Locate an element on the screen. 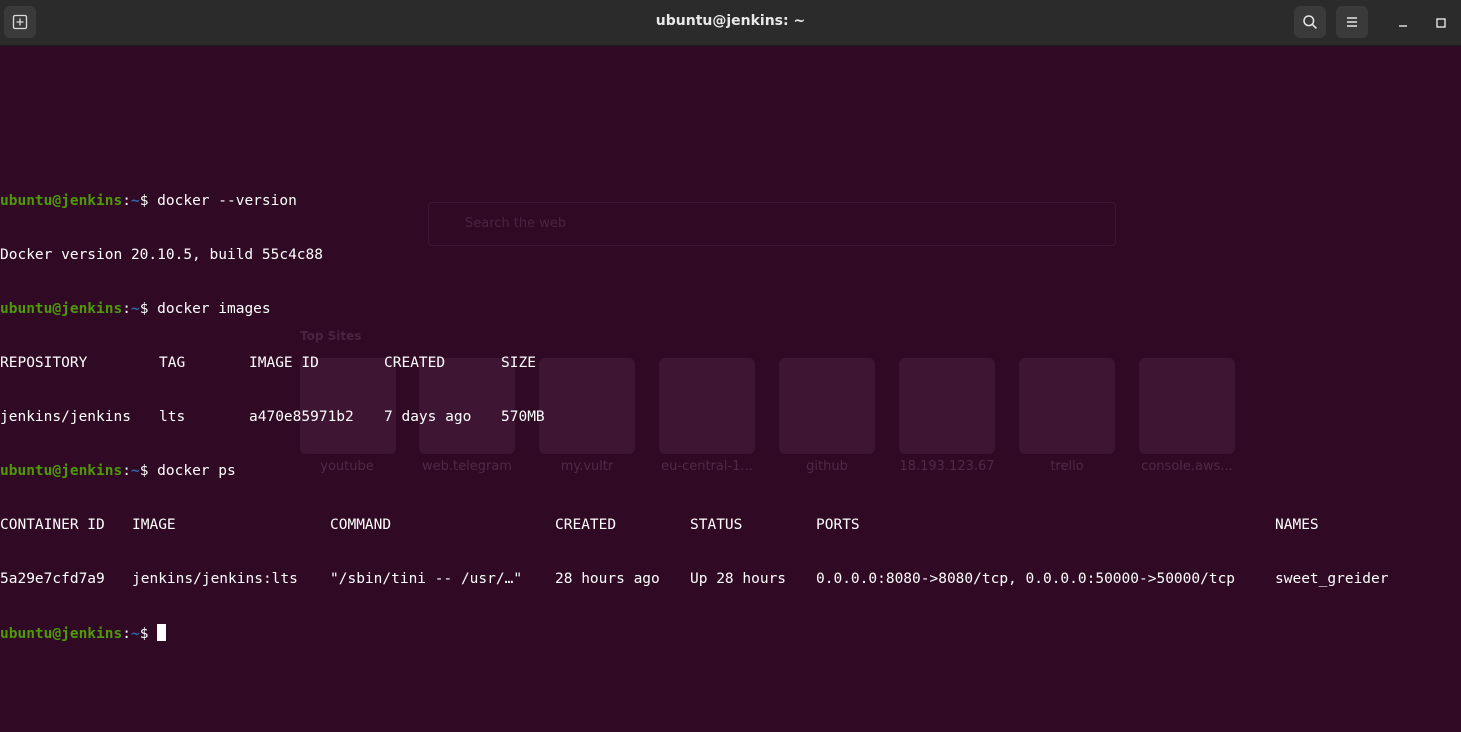  menu-button is located at coordinates (1352, 22).